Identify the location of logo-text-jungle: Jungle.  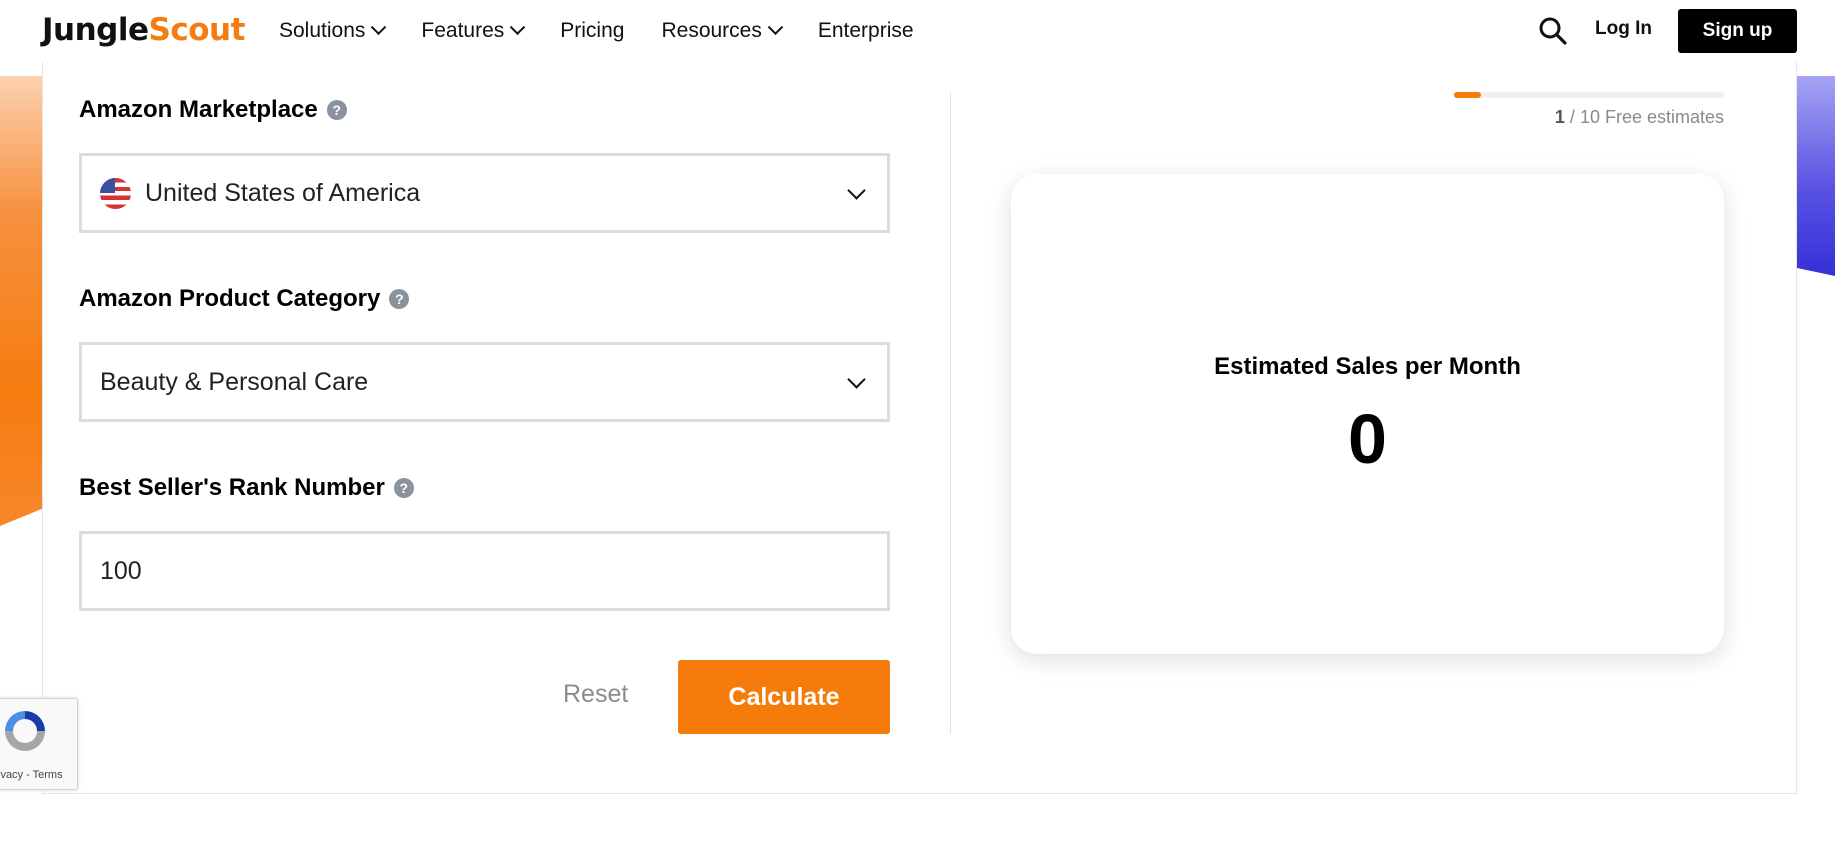
(95, 30).